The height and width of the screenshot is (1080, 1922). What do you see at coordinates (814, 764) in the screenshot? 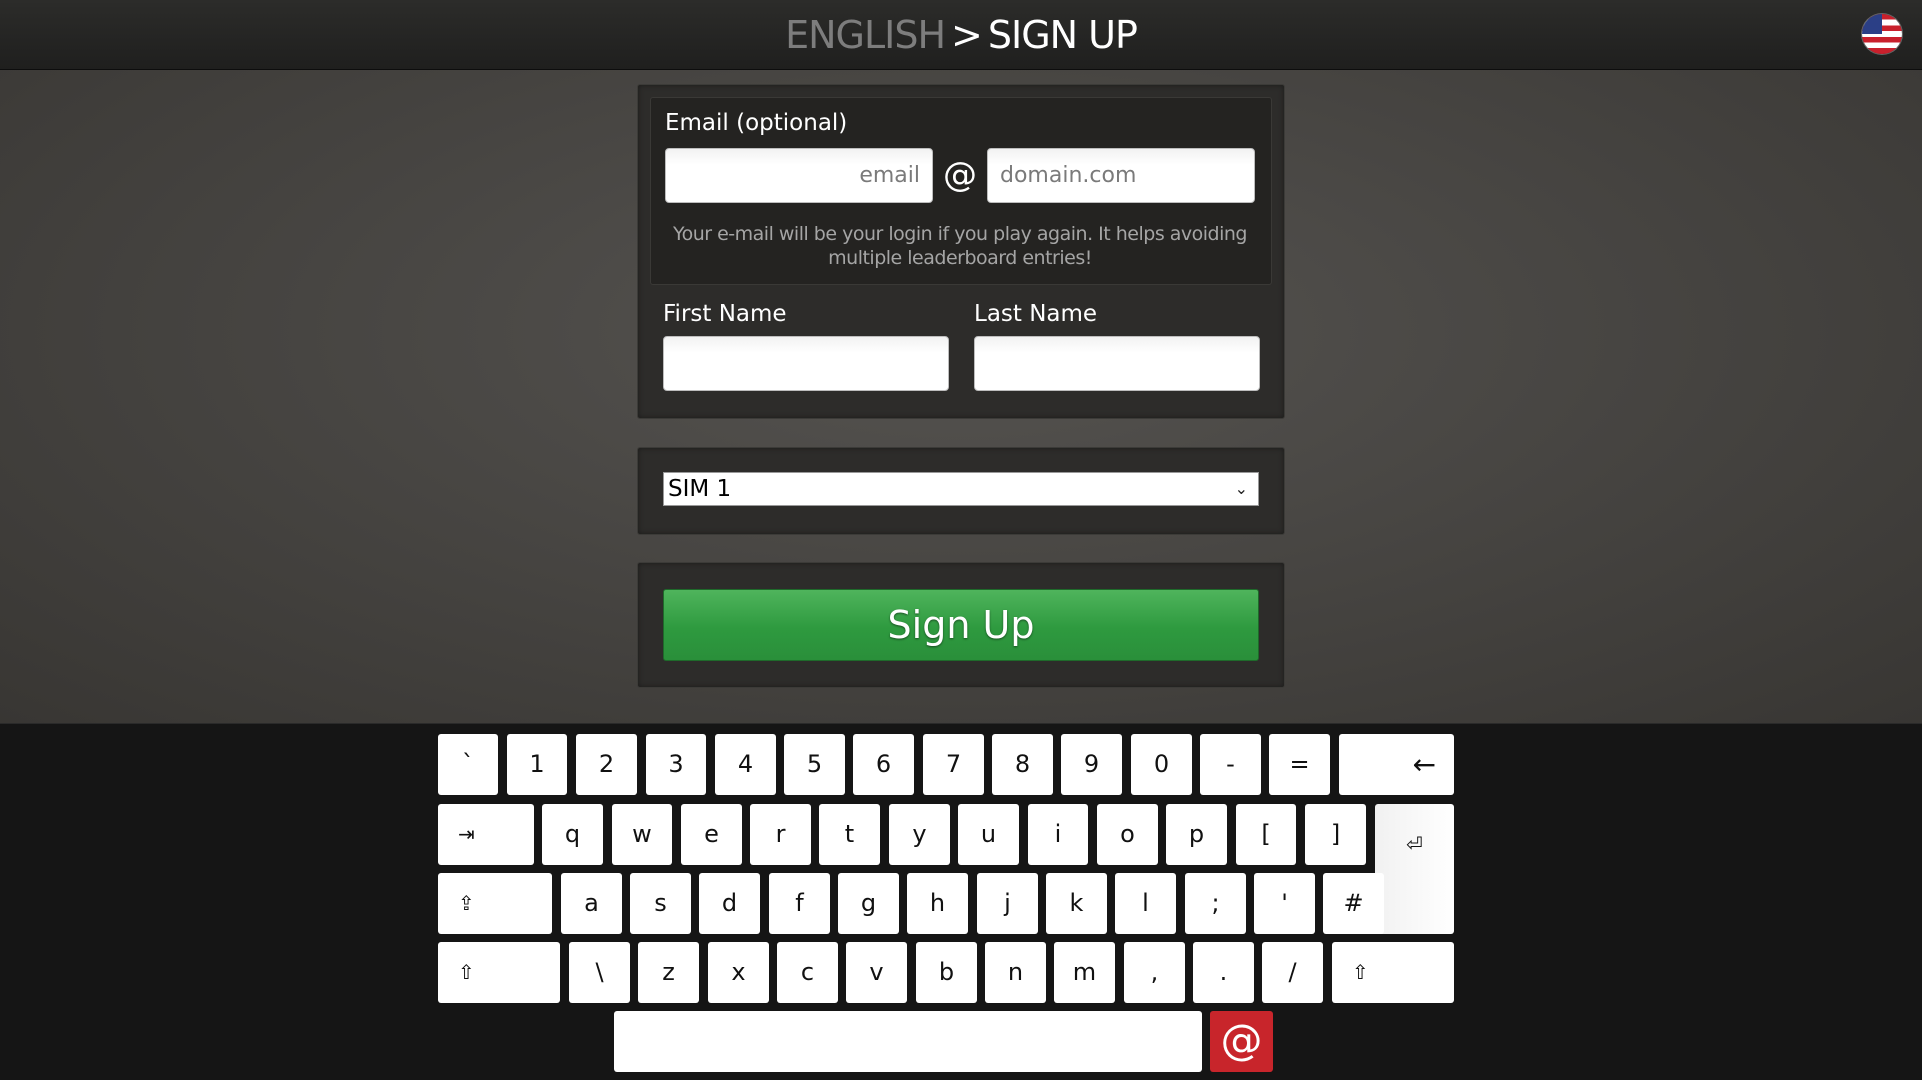
I see `key-5: 5` at bounding box center [814, 764].